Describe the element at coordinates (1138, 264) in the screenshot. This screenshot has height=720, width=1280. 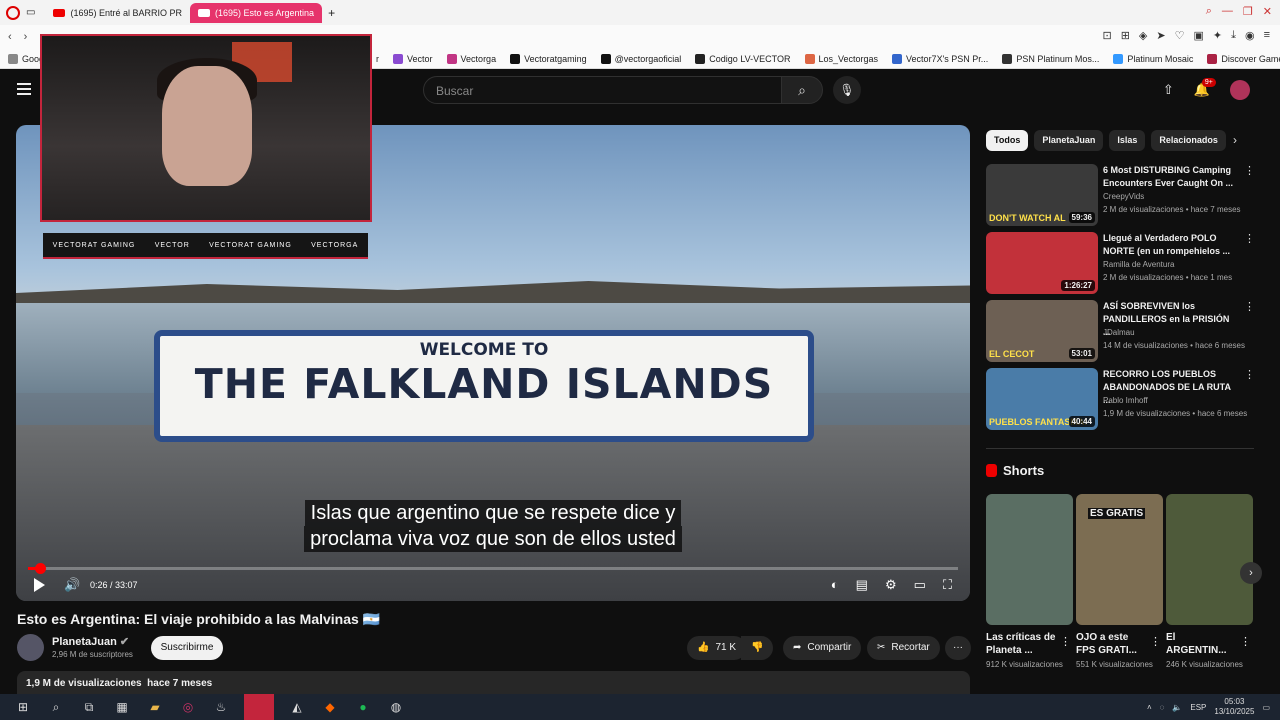
I see `recommended-channel: Ramilla de Aventura` at that location.